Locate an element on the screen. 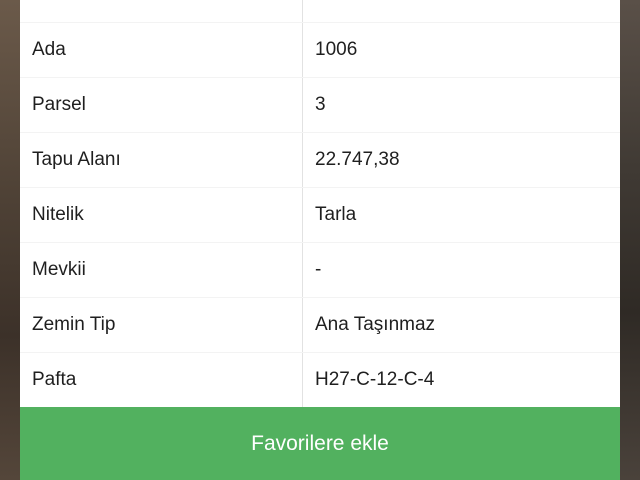  row-label: Pafta is located at coordinates (161, 380).